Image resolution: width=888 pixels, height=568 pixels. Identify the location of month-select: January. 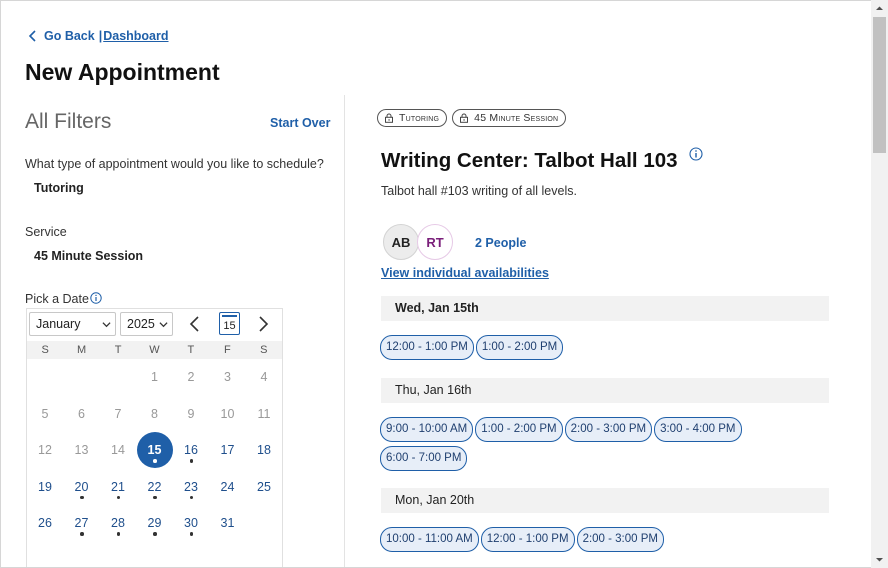
(72, 324).